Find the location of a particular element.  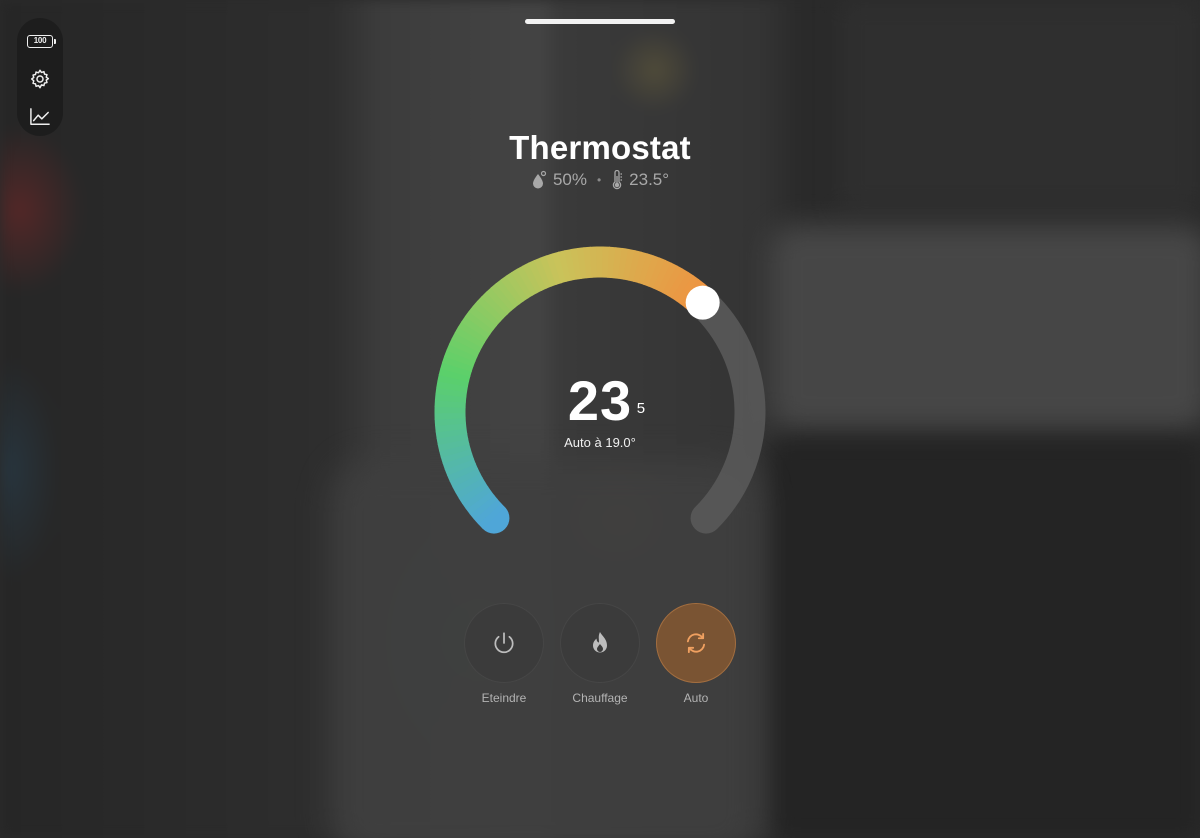

mode-auto-circle is located at coordinates (696, 643).